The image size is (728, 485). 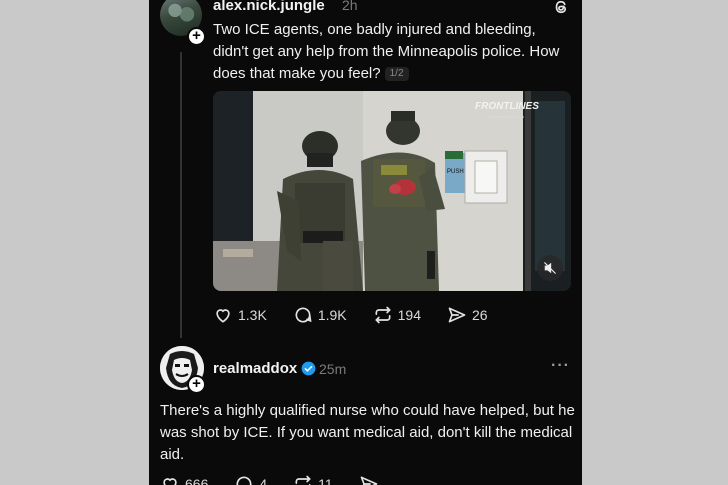 What do you see at coordinates (363, 315) in the screenshot?
I see `post-actions: 1.3K 1.9K 194 26` at bounding box center [363, 315].